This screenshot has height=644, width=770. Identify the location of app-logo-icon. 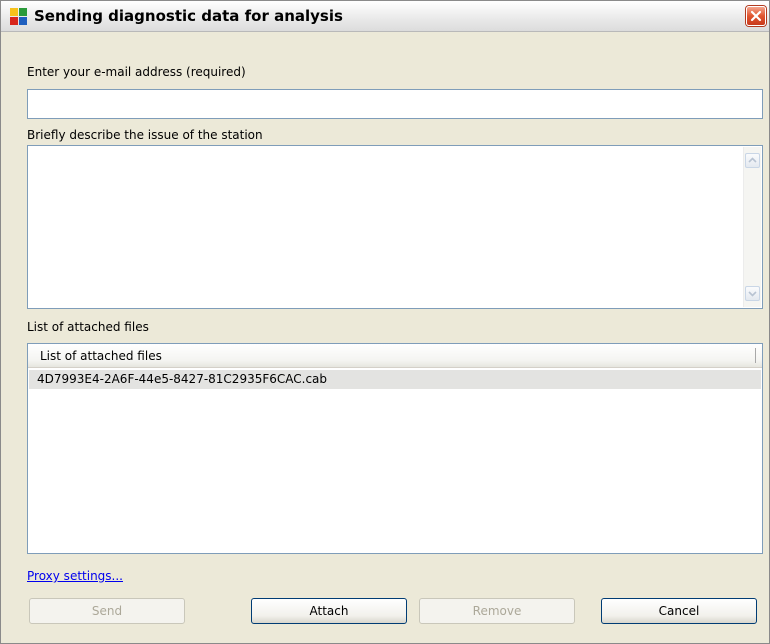
(18, 16).